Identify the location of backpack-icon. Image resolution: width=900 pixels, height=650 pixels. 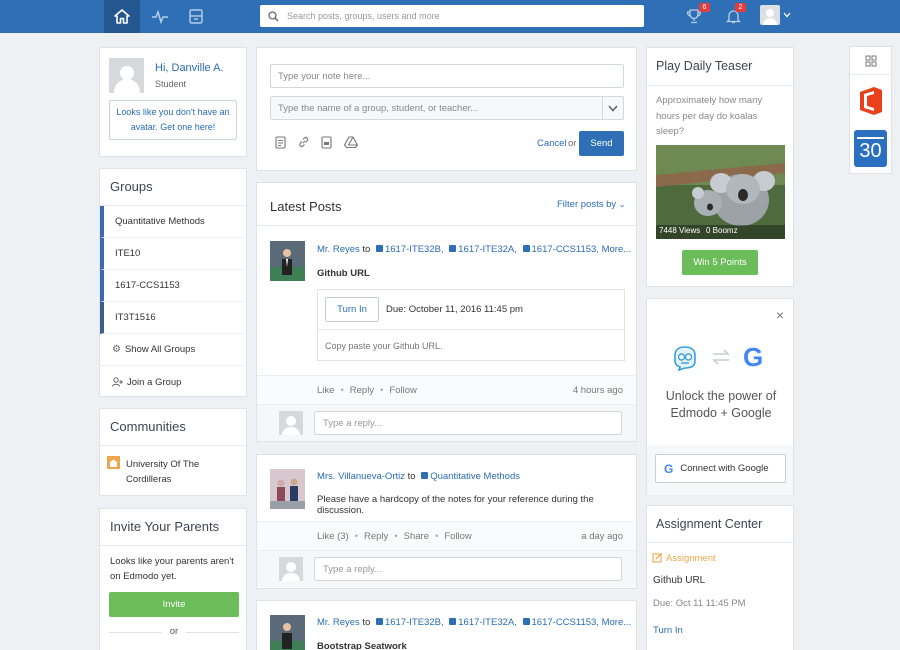
(196, 16).